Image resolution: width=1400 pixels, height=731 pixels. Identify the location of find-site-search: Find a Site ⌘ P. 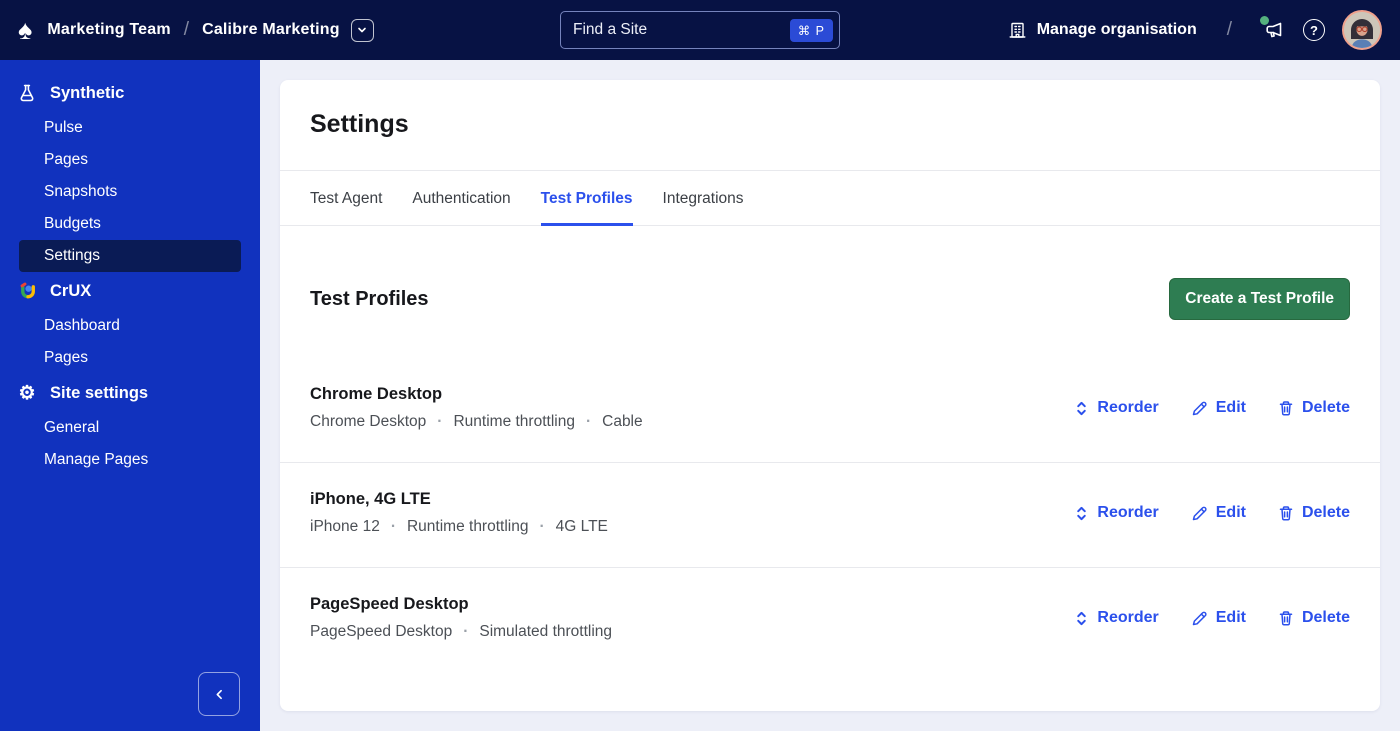
(700, 30).